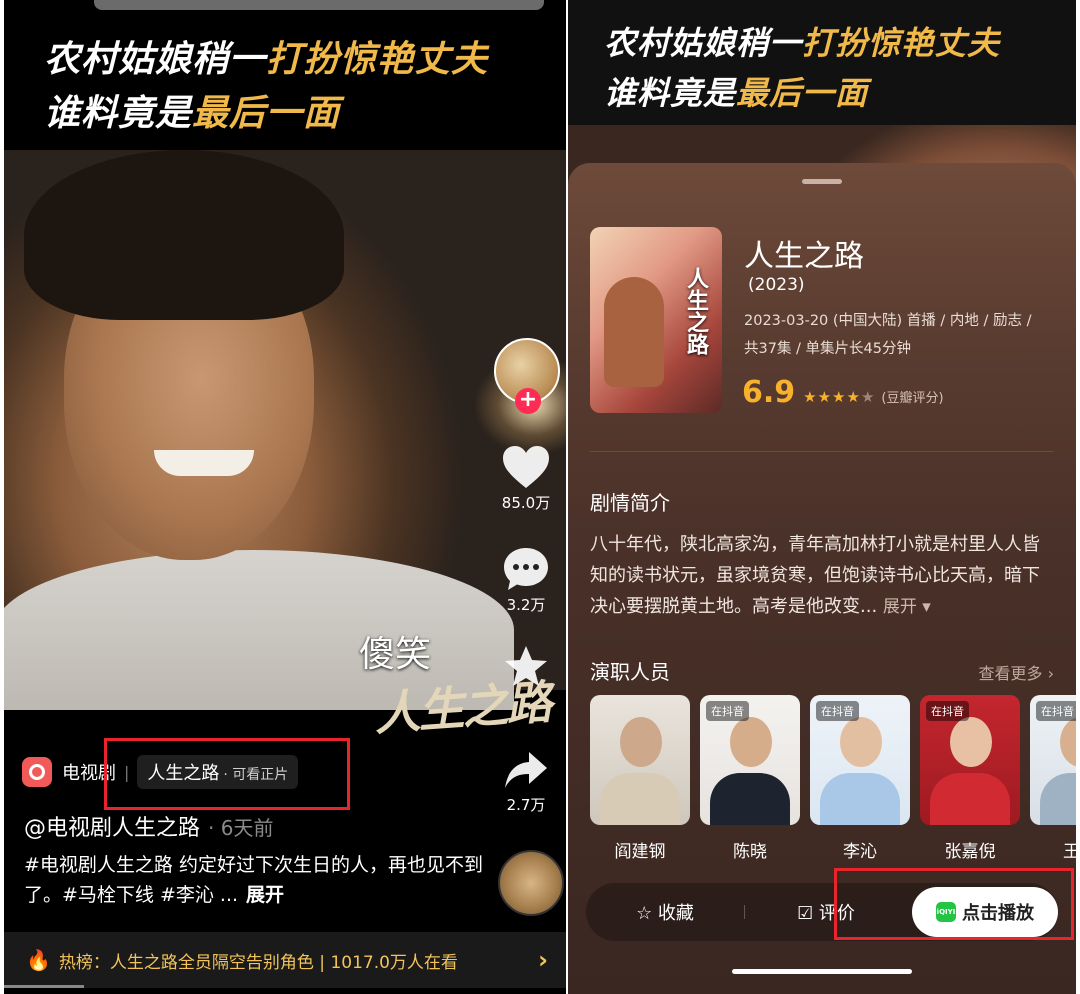 This screenshot has height=994, width=1080. Describe the element at coordinates (630, 672) in the screenshot. I see `cast-title: 演职人员` at that location.